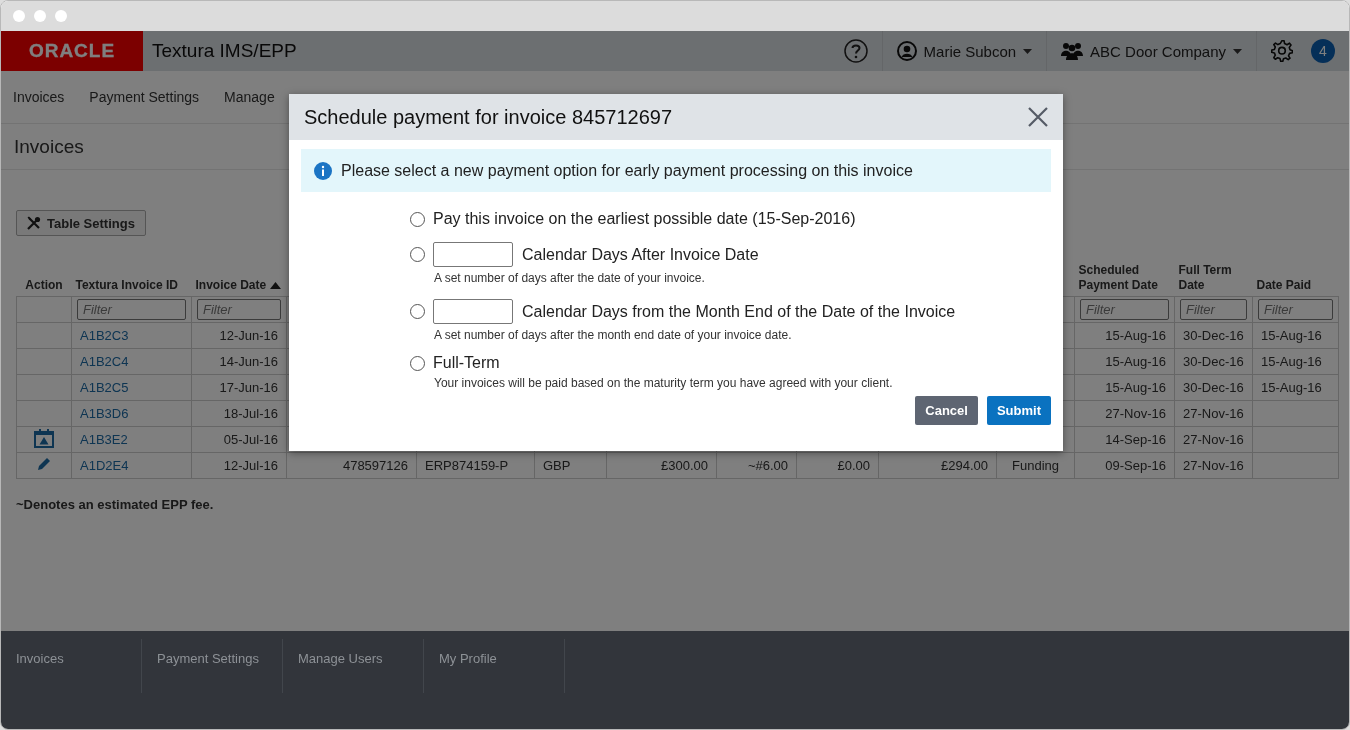 The height and width of the screenshot is (730, 1350). I want to click on people-icon, so click(1072, 51).